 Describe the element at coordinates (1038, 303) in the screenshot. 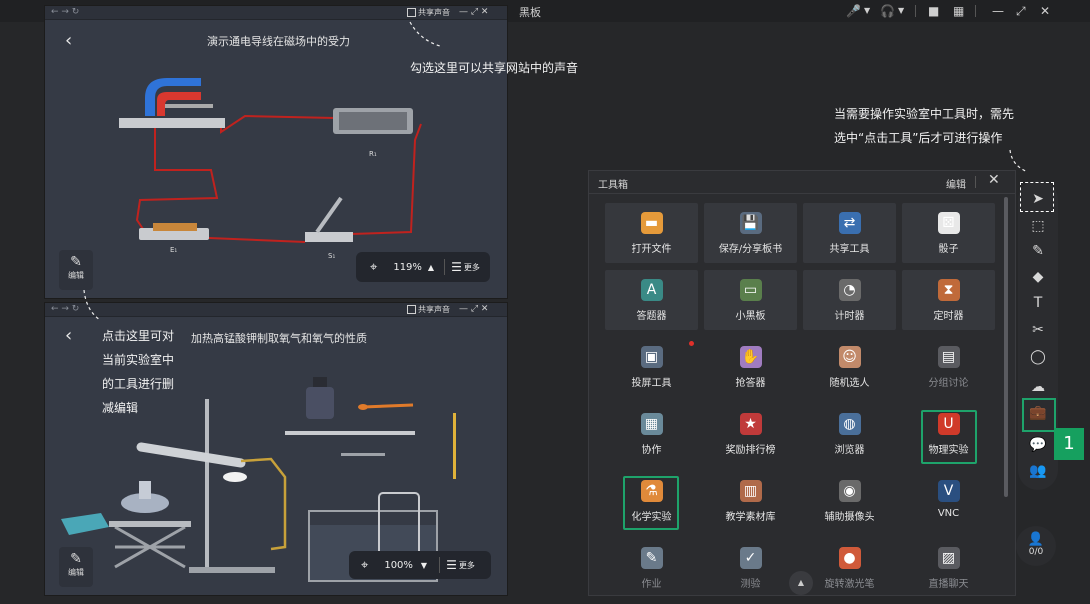

I see `text-icon: T` at that location.